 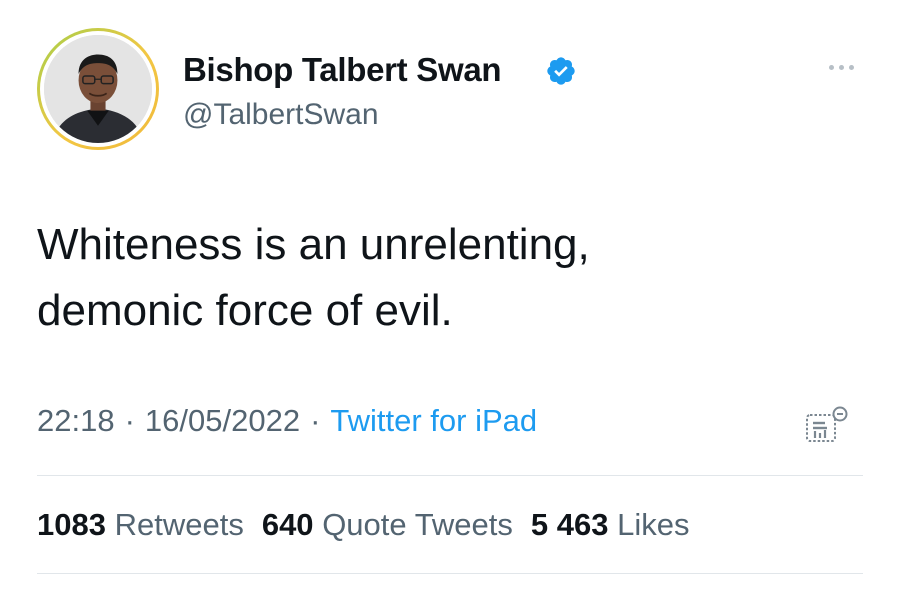 I want to click on quote-tweets-stat: 640 Quote Tweets, so click(x=387, y=524).